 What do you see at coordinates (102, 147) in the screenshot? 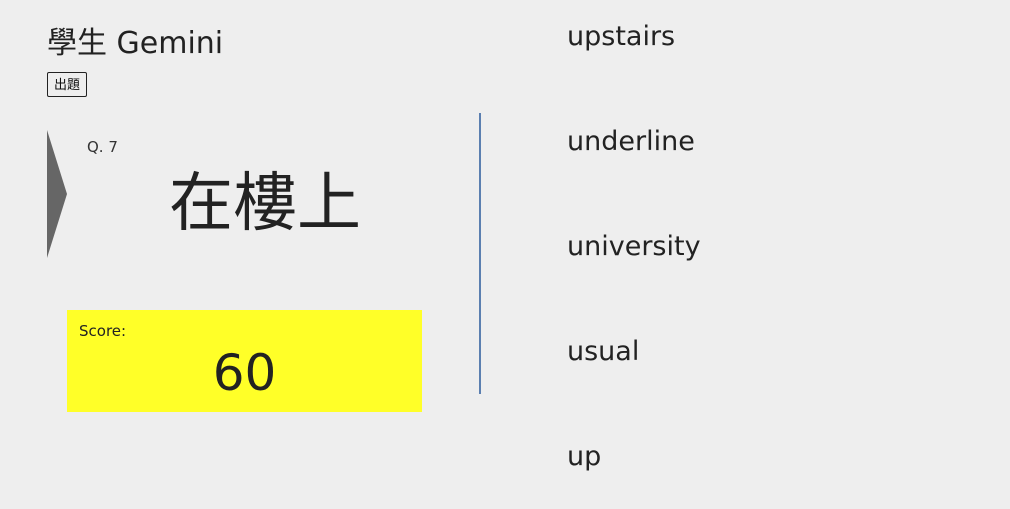
I see `question-number: Q. 7` at bounding box center [102, 147].